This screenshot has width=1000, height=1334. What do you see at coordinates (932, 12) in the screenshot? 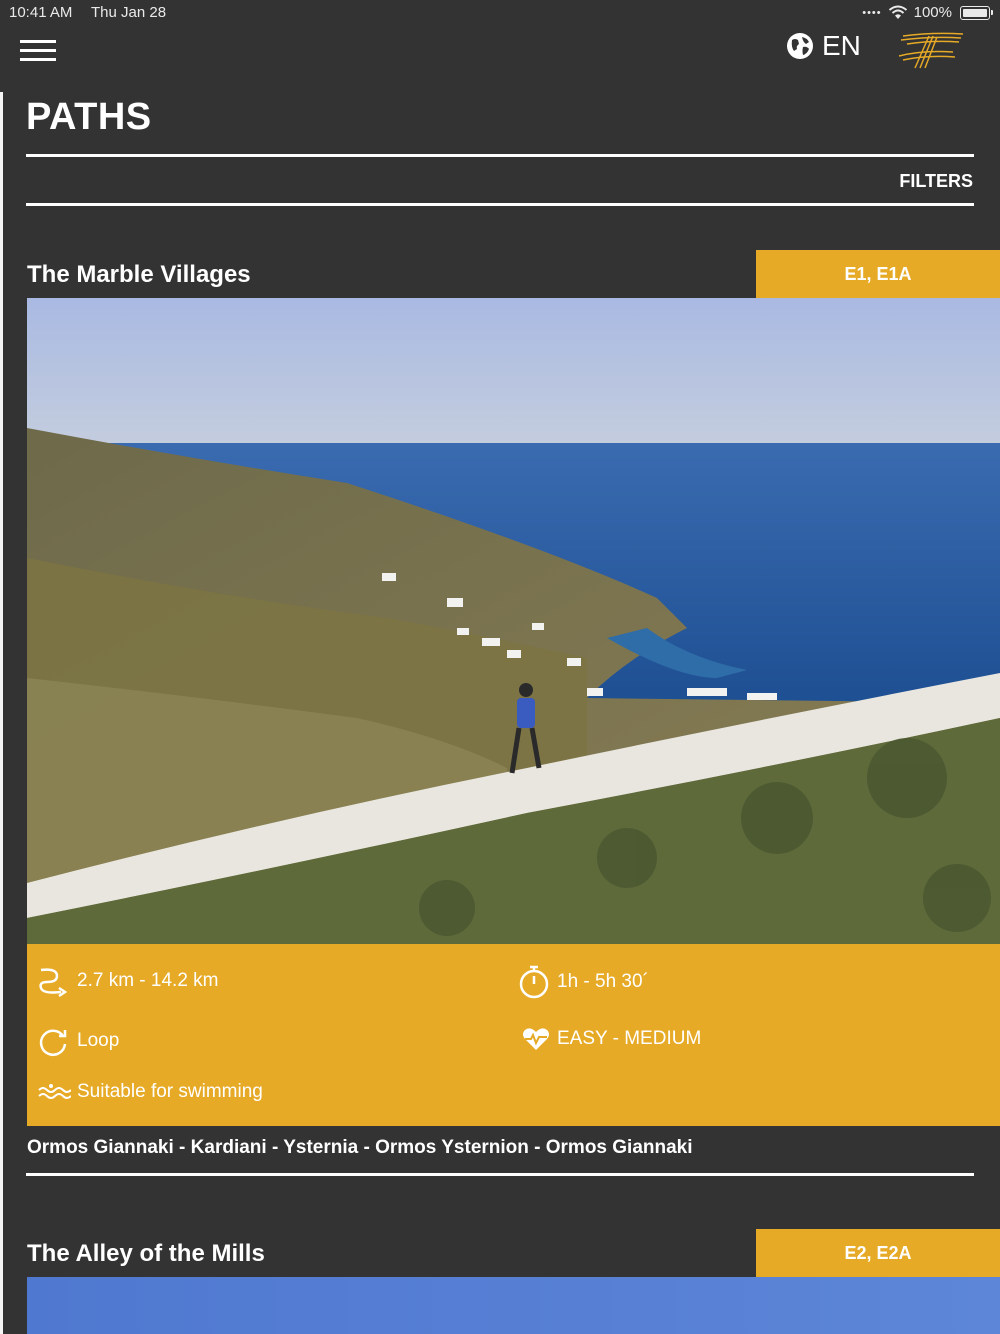
I see `battery-percent: 100%` at bounding box center [932, 12].